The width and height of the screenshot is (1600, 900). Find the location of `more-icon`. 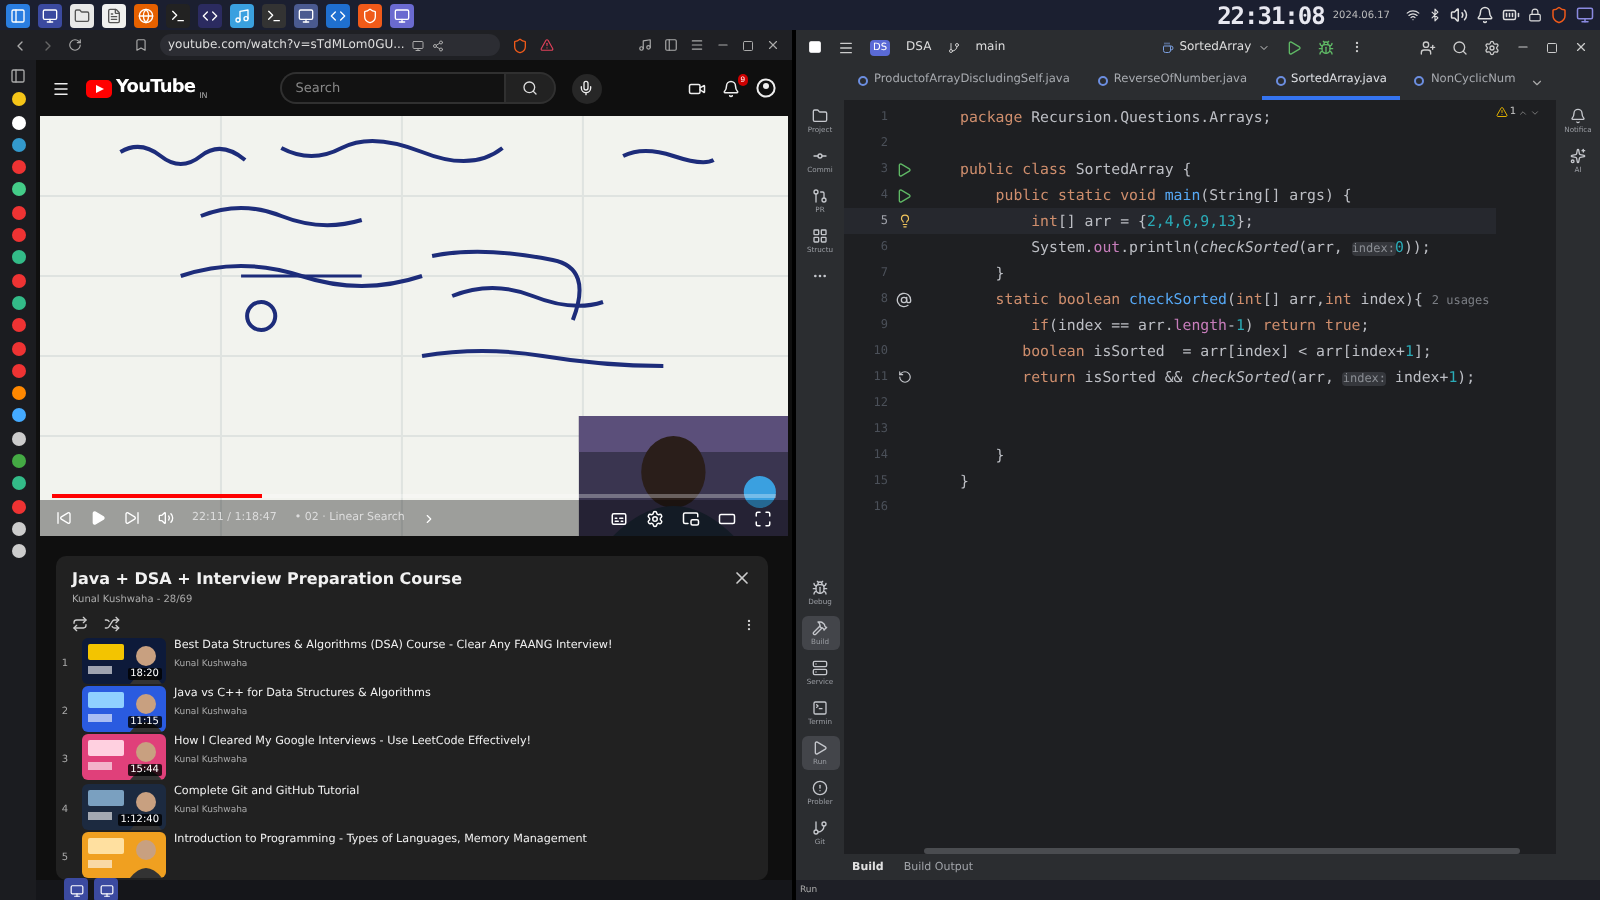

more-icon is located at coordinates (749, 625).